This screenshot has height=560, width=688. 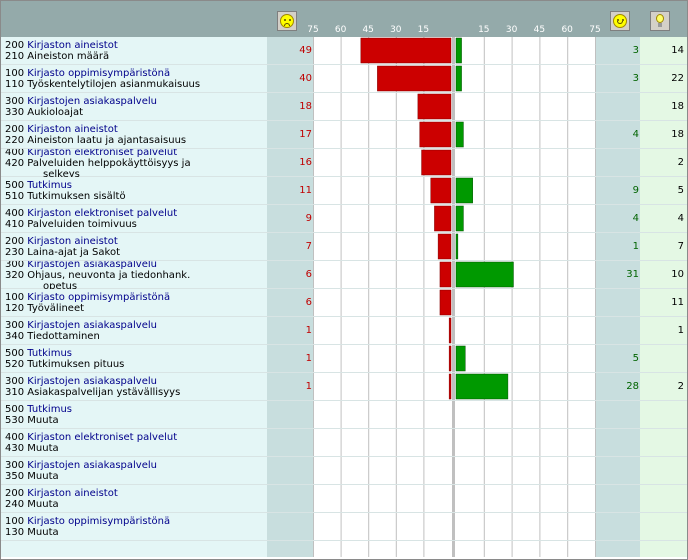 I want to click on item-code: 430, so click(x=15, y=448).